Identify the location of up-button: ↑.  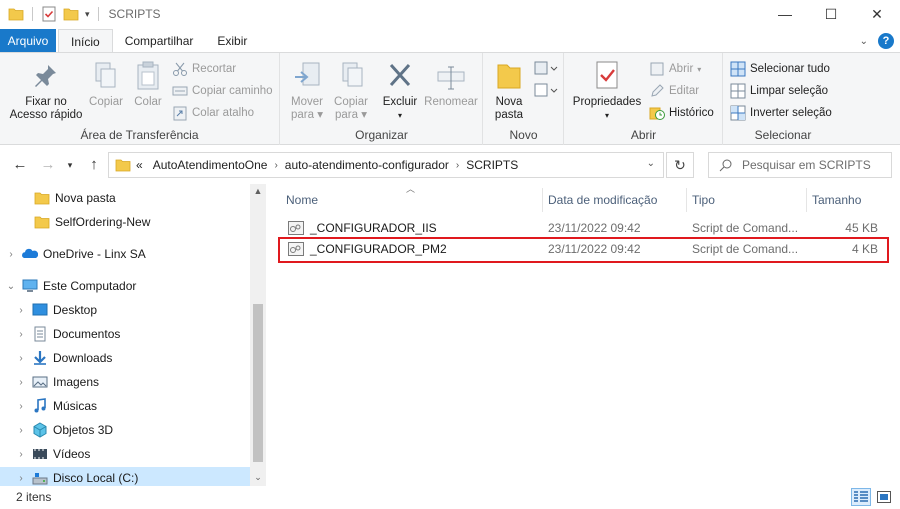
(94, 165).